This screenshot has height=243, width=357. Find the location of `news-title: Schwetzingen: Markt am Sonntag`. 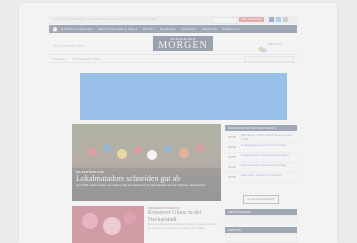

news-title: Schwetzingen: Markt am Sonntag is located at coordinates (268, 165).